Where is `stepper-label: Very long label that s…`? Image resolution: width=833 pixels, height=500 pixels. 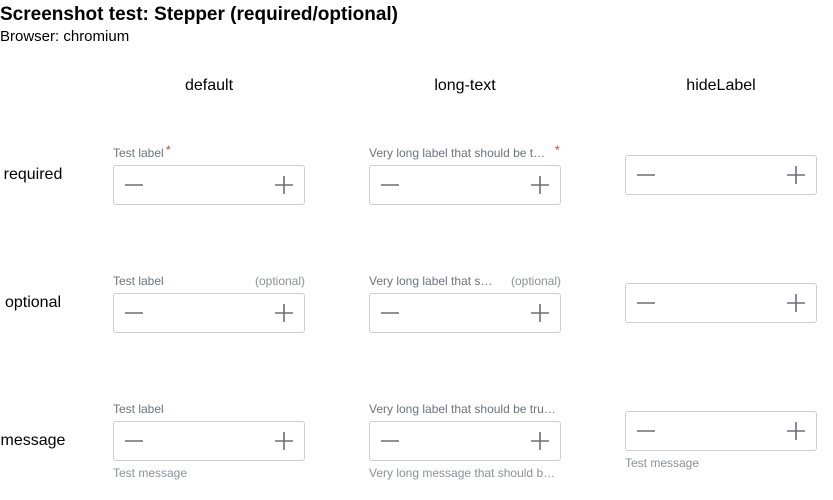 stepper-label: Very long label that s… is located at coordinates (431, 281).